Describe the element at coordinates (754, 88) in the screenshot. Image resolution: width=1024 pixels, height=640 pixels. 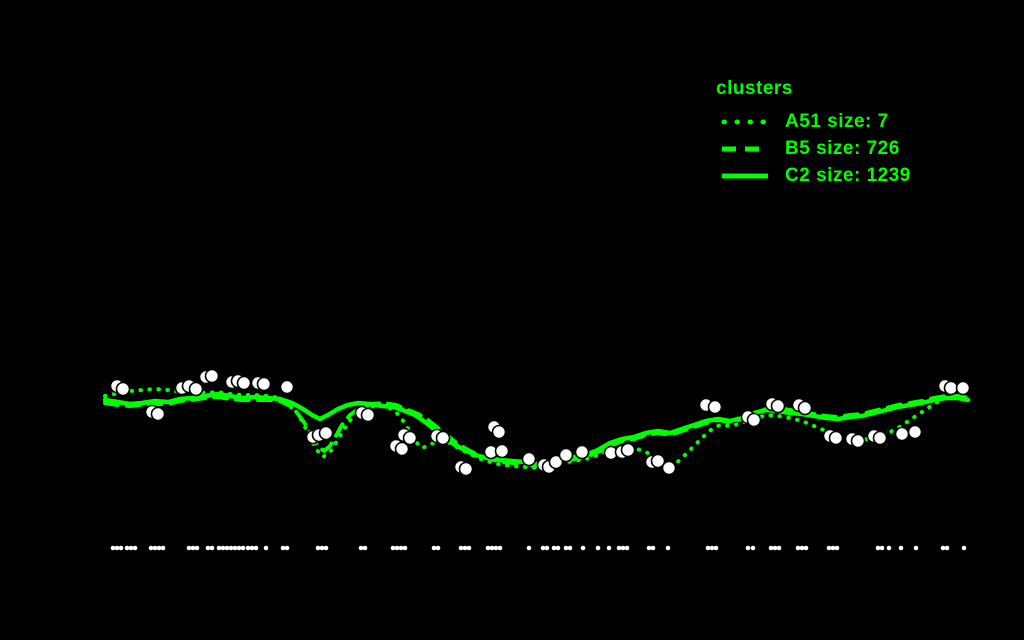
I see `legend-title: clusters` at that location.